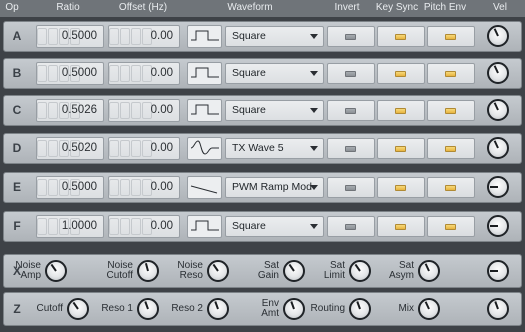 The image size is (525, 332). Describe the element at coordinates (70, 148) in the screenshot. I see `ratio-field: 0.5020` at that location.